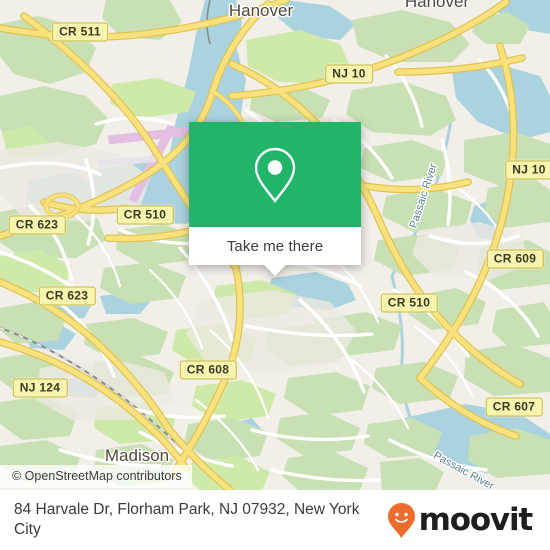 This screenshot has height=550, width=550. Describe the element at coordinates (261, 10) in the screenshot. I see `place-label-hanover-1: Hanover` at that location.